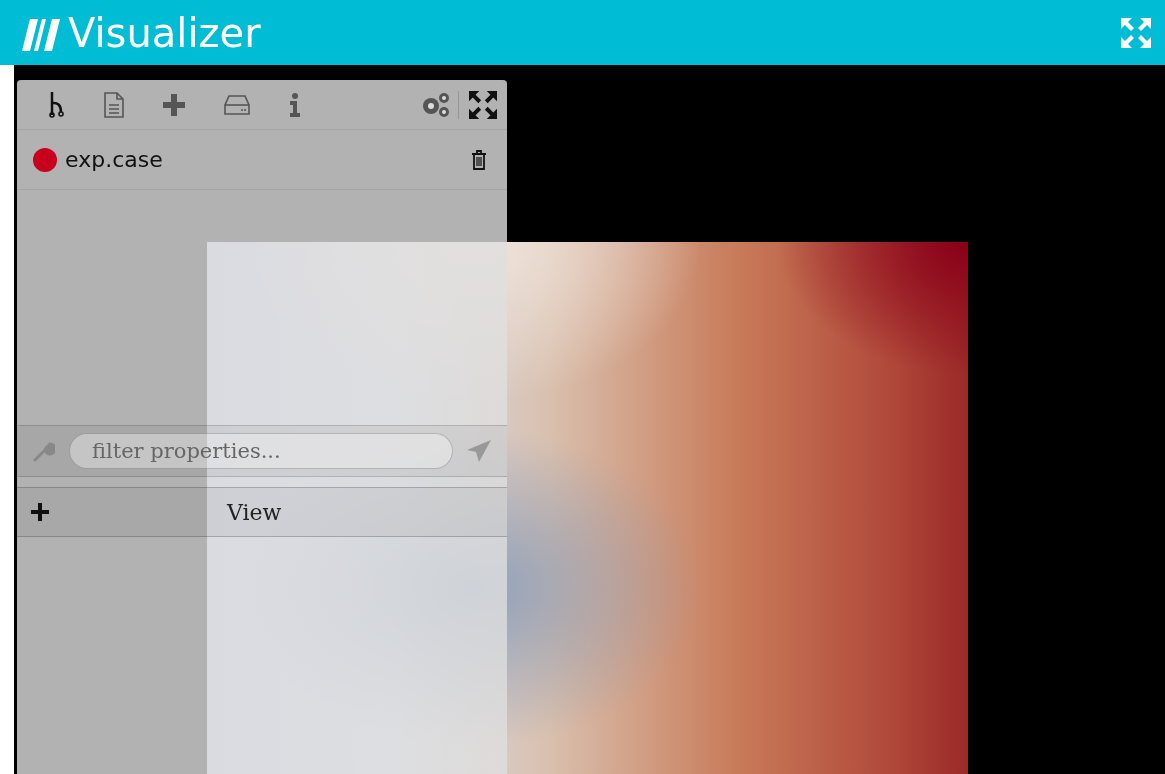  What do you see at coordinates (174, 104) in the screenshot?
I see `add-button` at bounding box center [174, 104].